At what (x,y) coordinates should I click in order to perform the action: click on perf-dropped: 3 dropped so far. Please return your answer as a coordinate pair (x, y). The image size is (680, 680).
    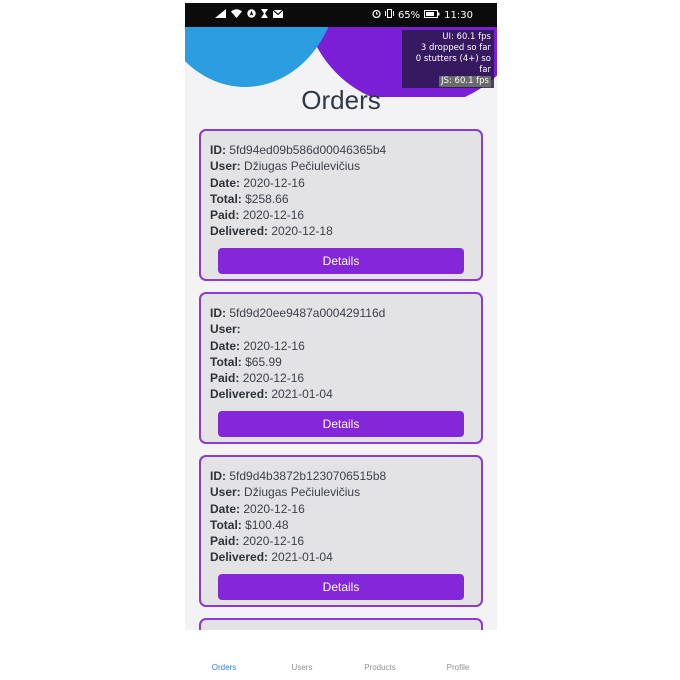
    Looking at the image, I should click on (455, 48).